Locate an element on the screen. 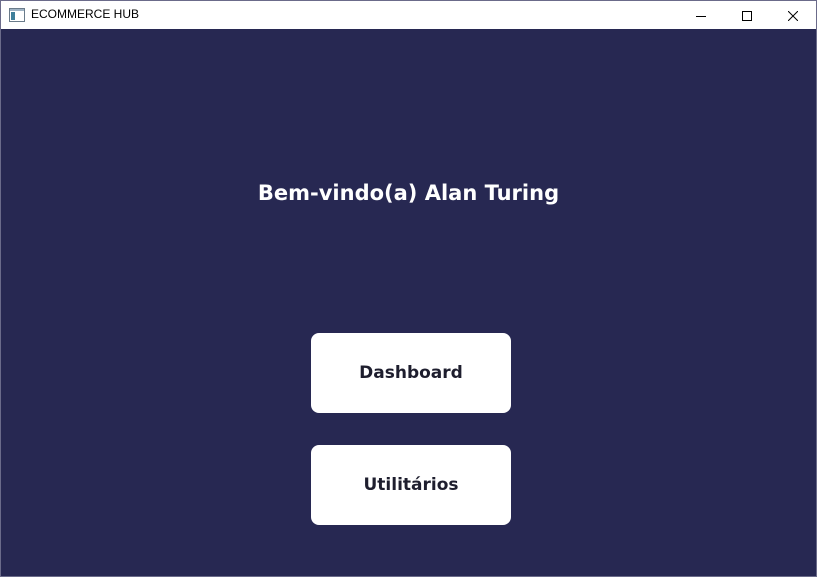  maximize-icon is located at coordinates (747, 15).